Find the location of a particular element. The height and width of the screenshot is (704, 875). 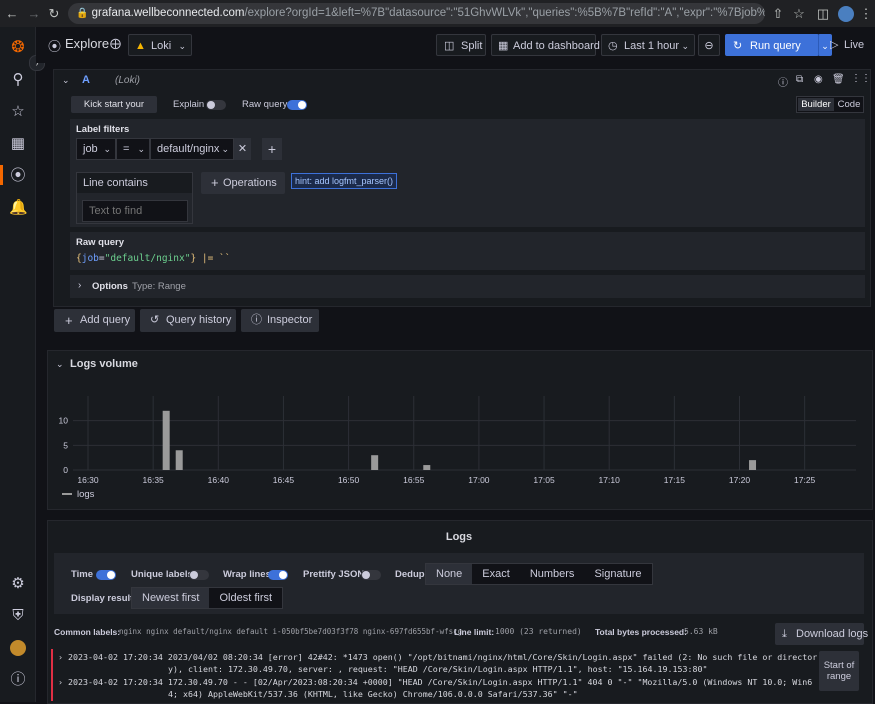

search-icon: ⚲ is located at coordinates (18, 80).